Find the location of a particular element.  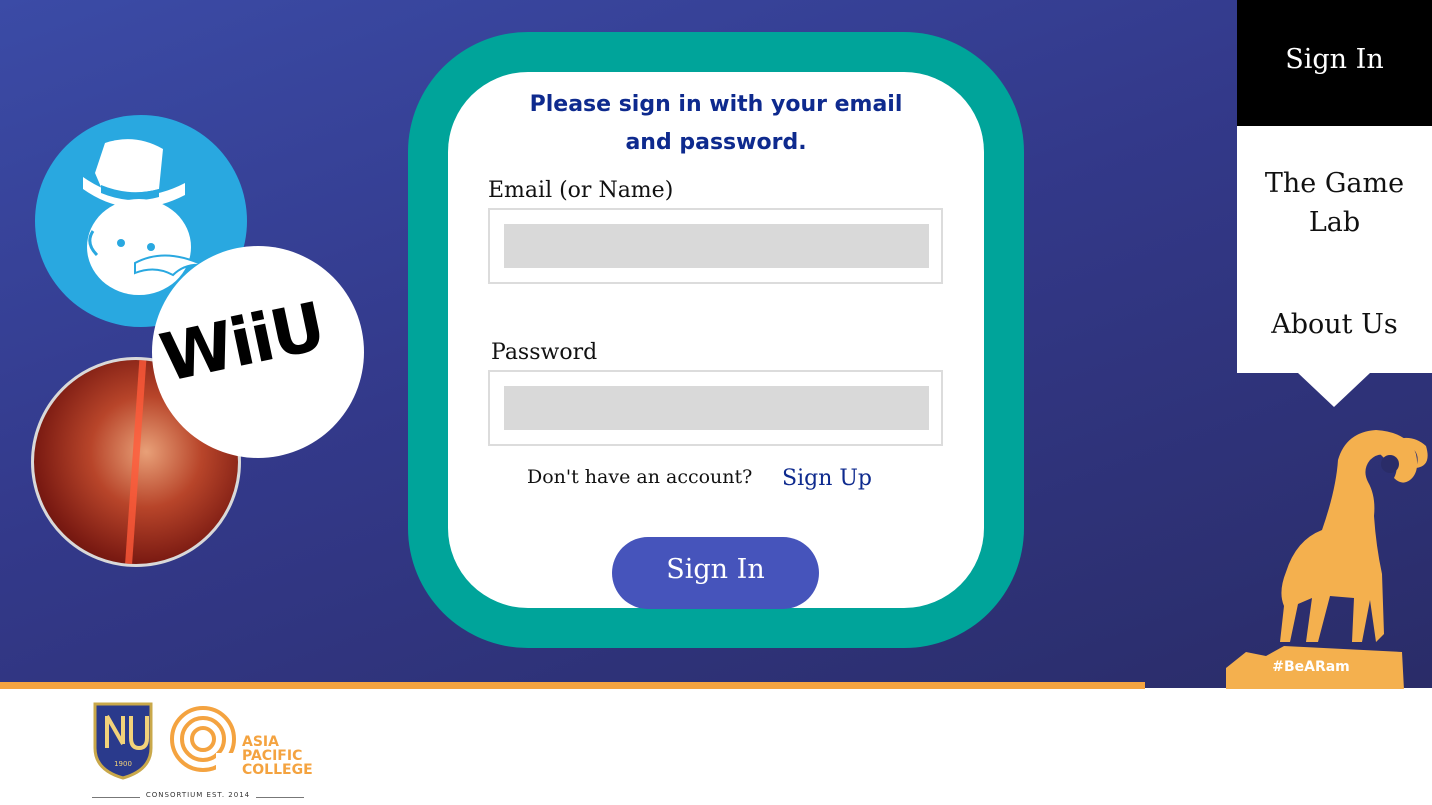

nu-crest-icon: 1900 is located at coordinates (123, 741).